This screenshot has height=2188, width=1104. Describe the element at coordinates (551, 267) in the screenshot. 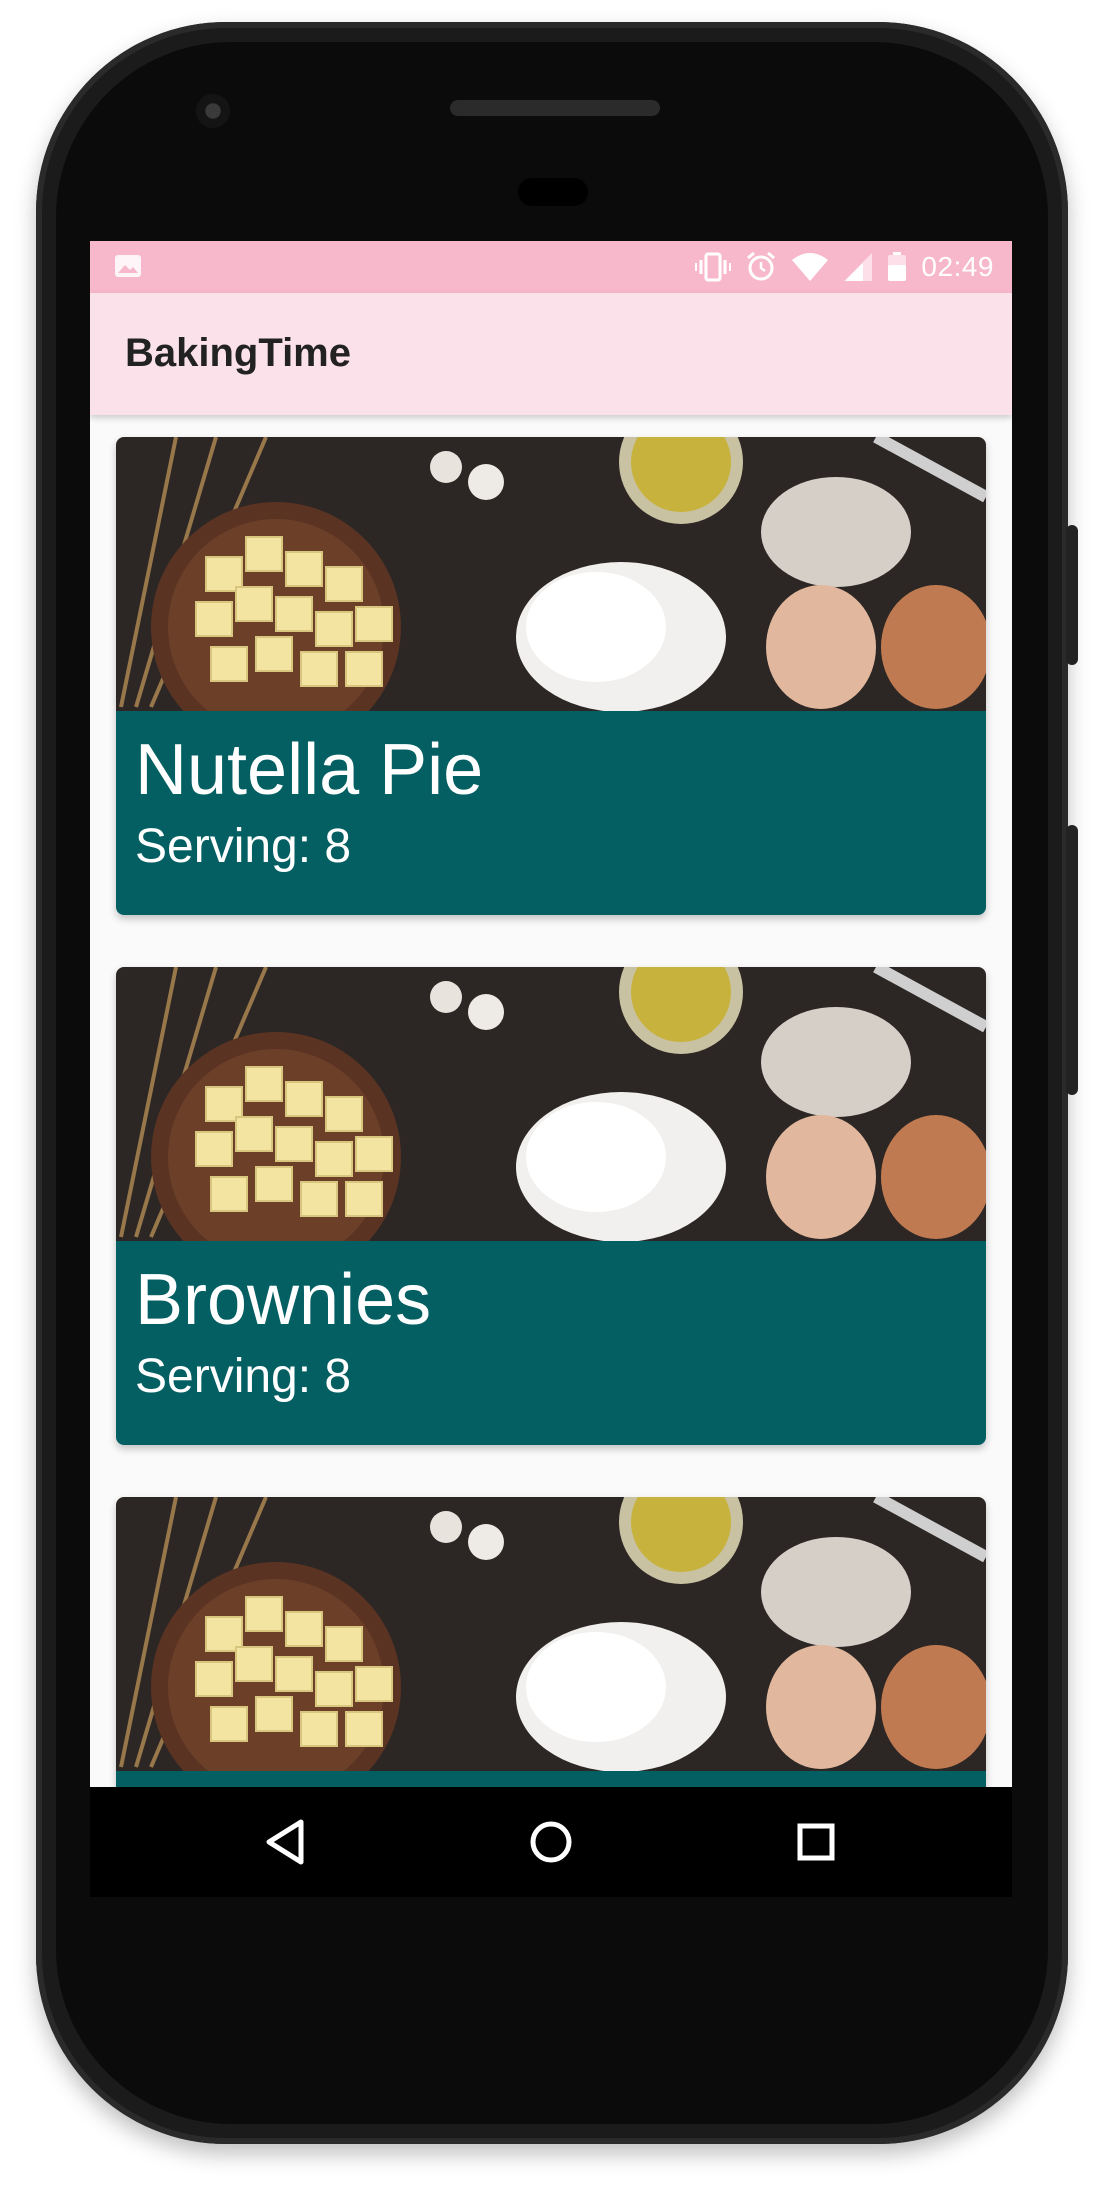

I see `status-bar: 02:49` at that location.